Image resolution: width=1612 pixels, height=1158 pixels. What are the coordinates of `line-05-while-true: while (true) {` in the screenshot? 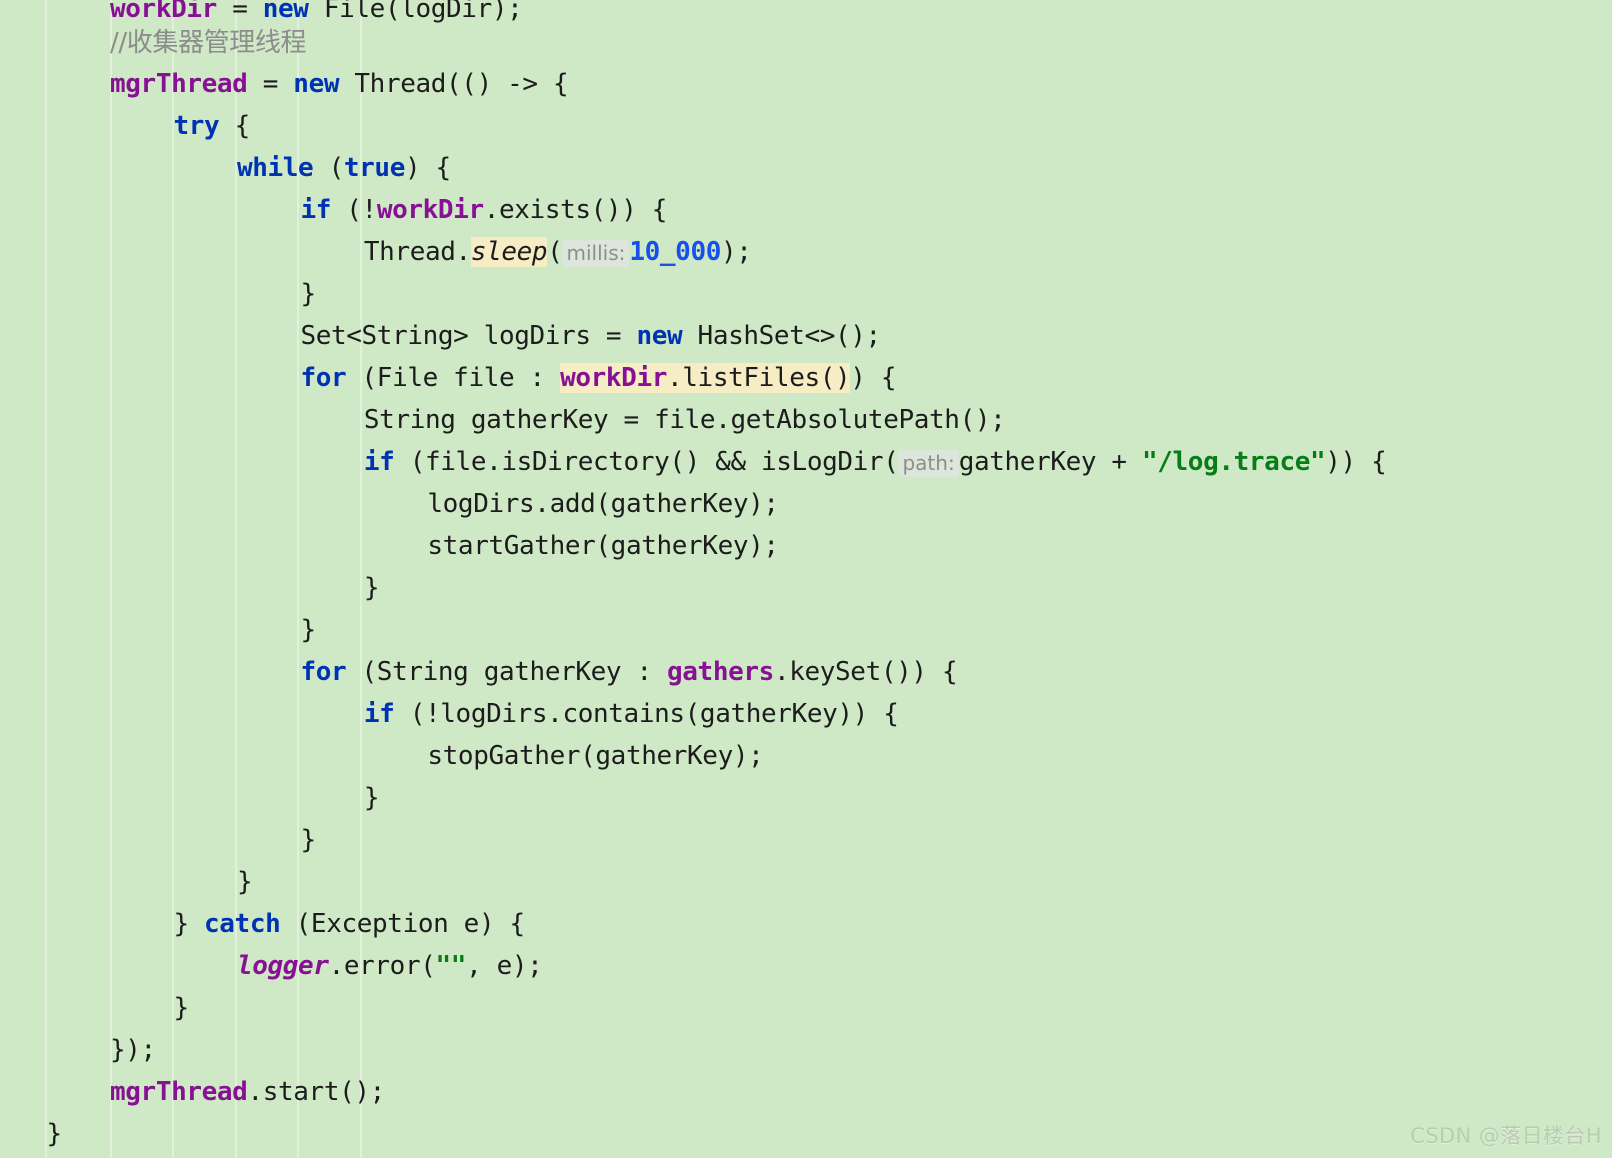 It's located at (344, 168).